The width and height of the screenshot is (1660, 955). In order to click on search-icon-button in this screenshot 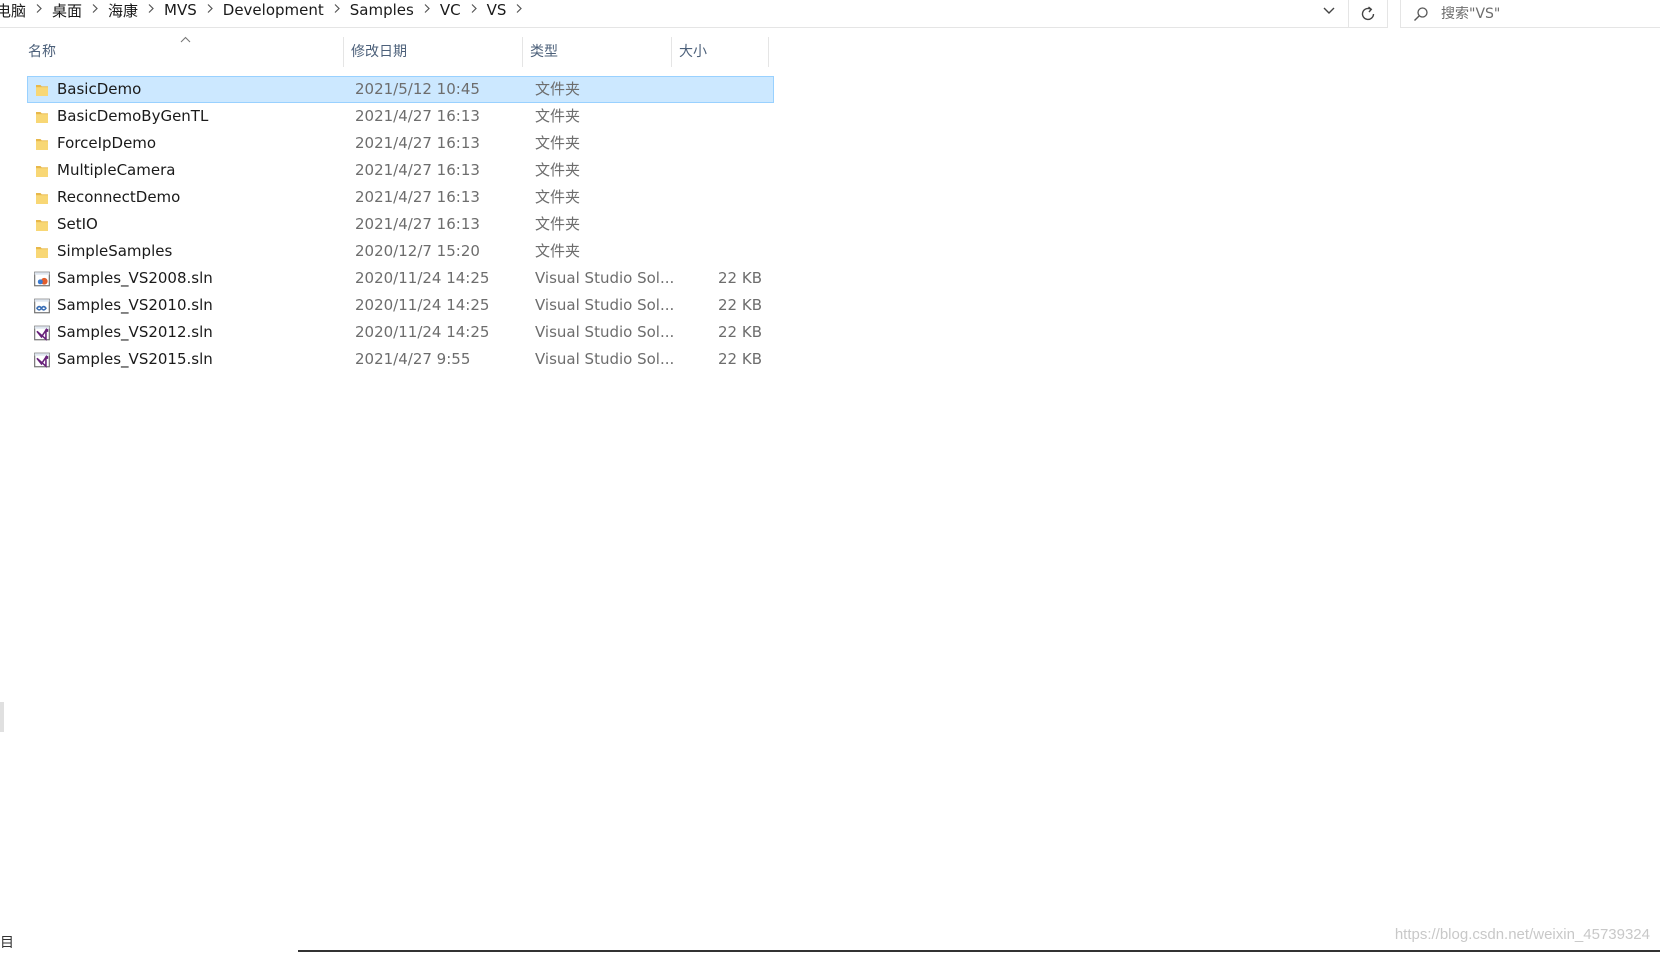, I will do `click(1421, 14)`.